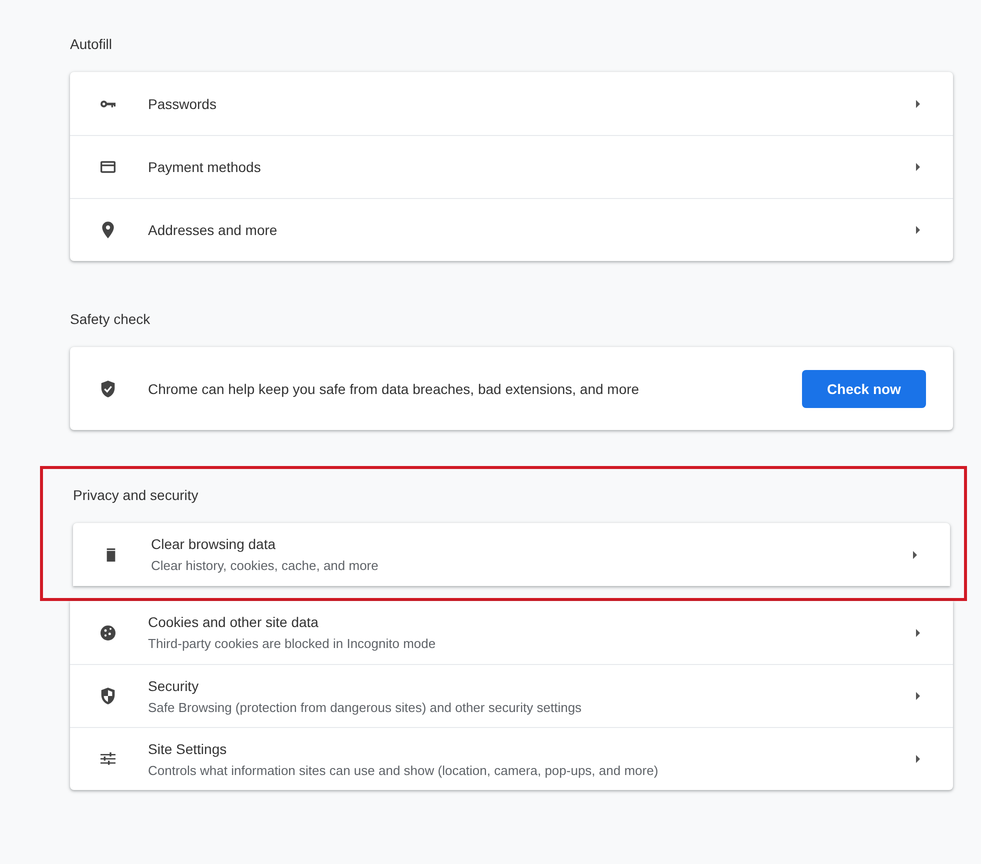  I want to click on row-title: Payment methods, so click(204, 167).